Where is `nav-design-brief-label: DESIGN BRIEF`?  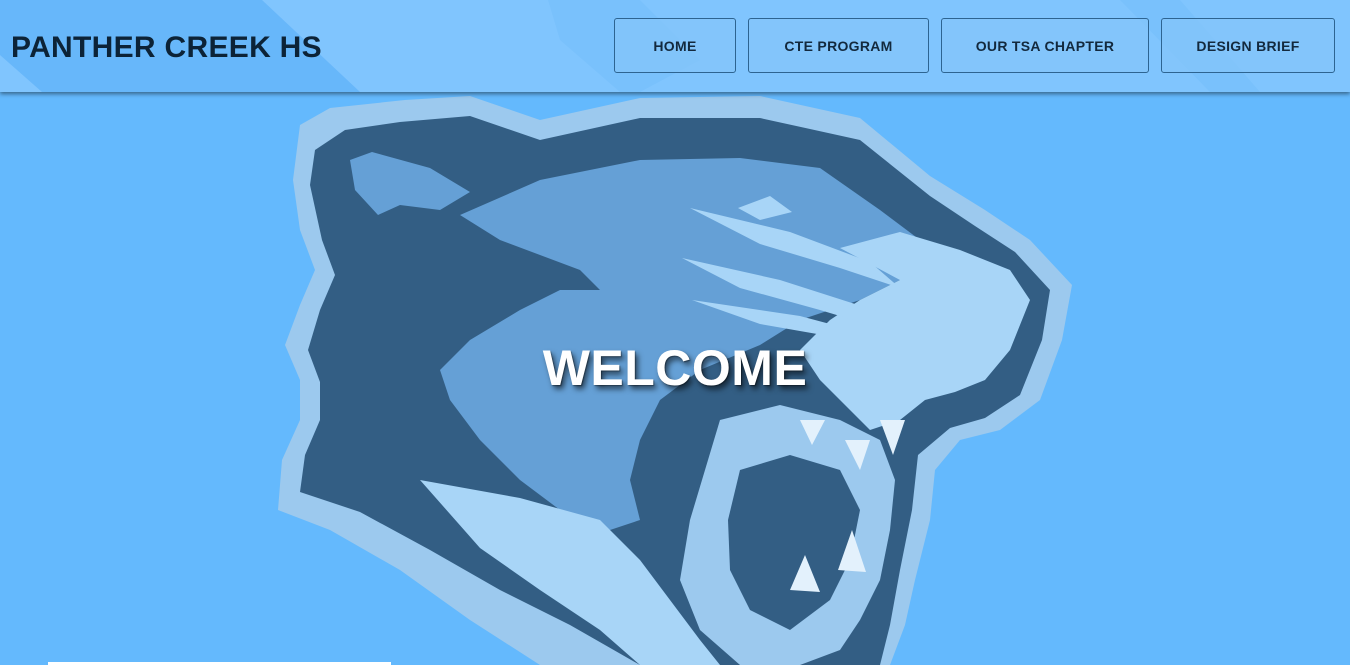 nav-design-brief-label: DESIGN BRIEF is located at coordinates (1248, 45).